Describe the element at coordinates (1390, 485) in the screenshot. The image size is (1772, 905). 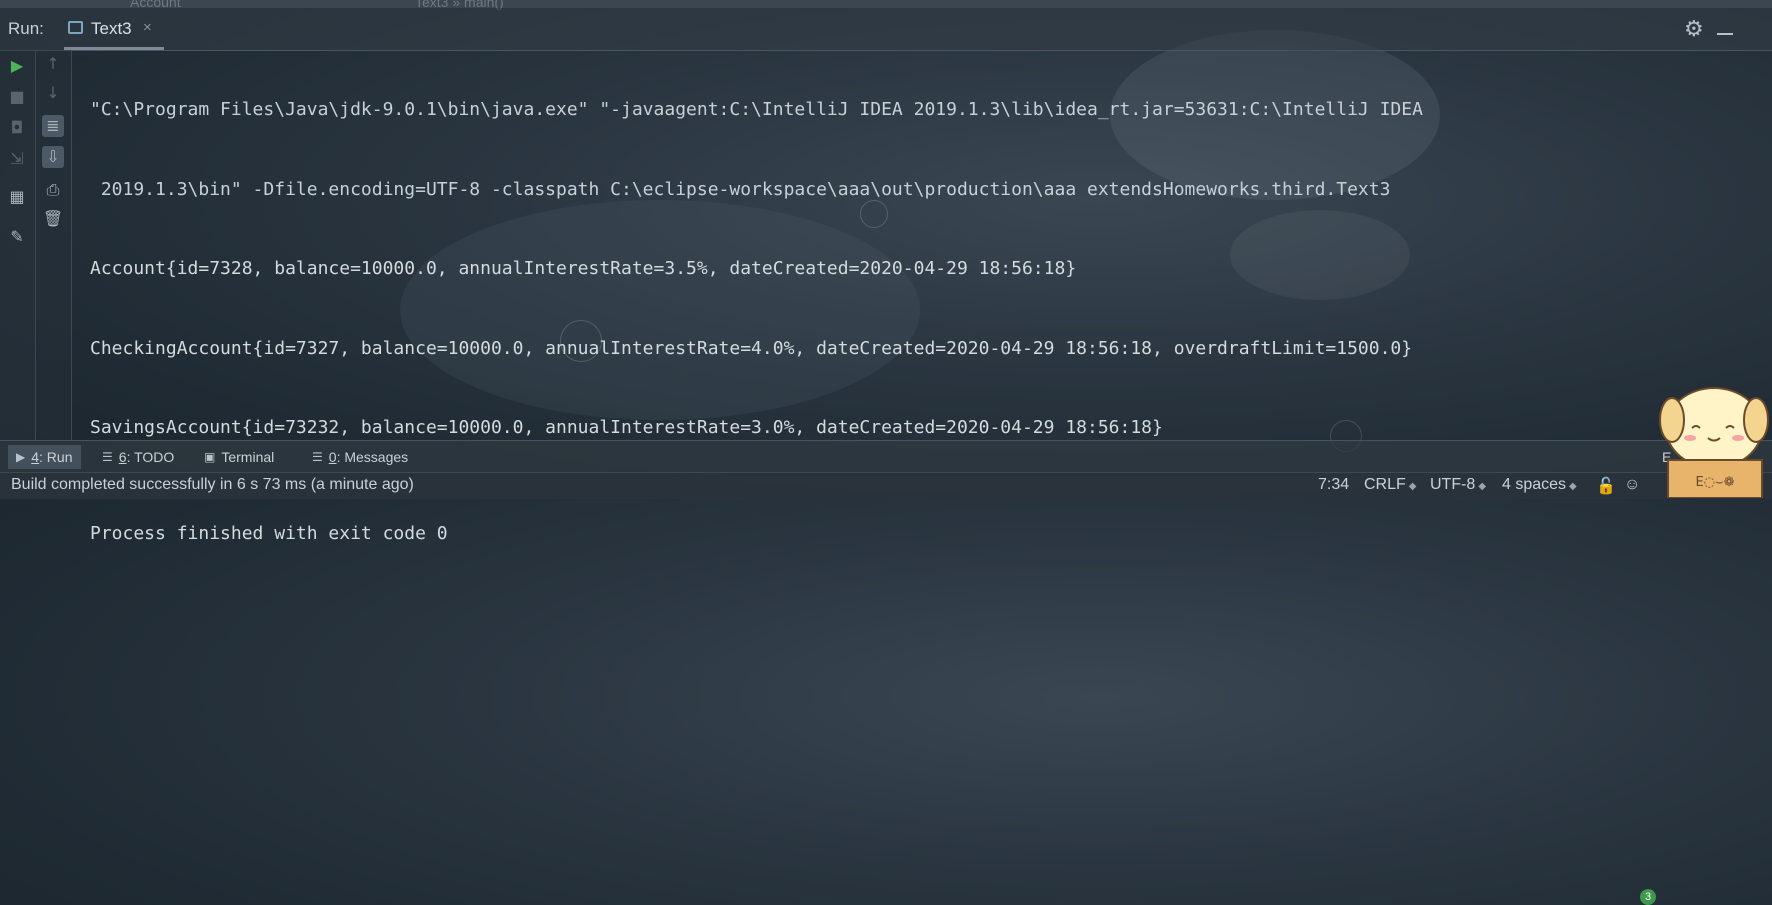
I see `line-separator-selector: CRLF ◆` at that location.